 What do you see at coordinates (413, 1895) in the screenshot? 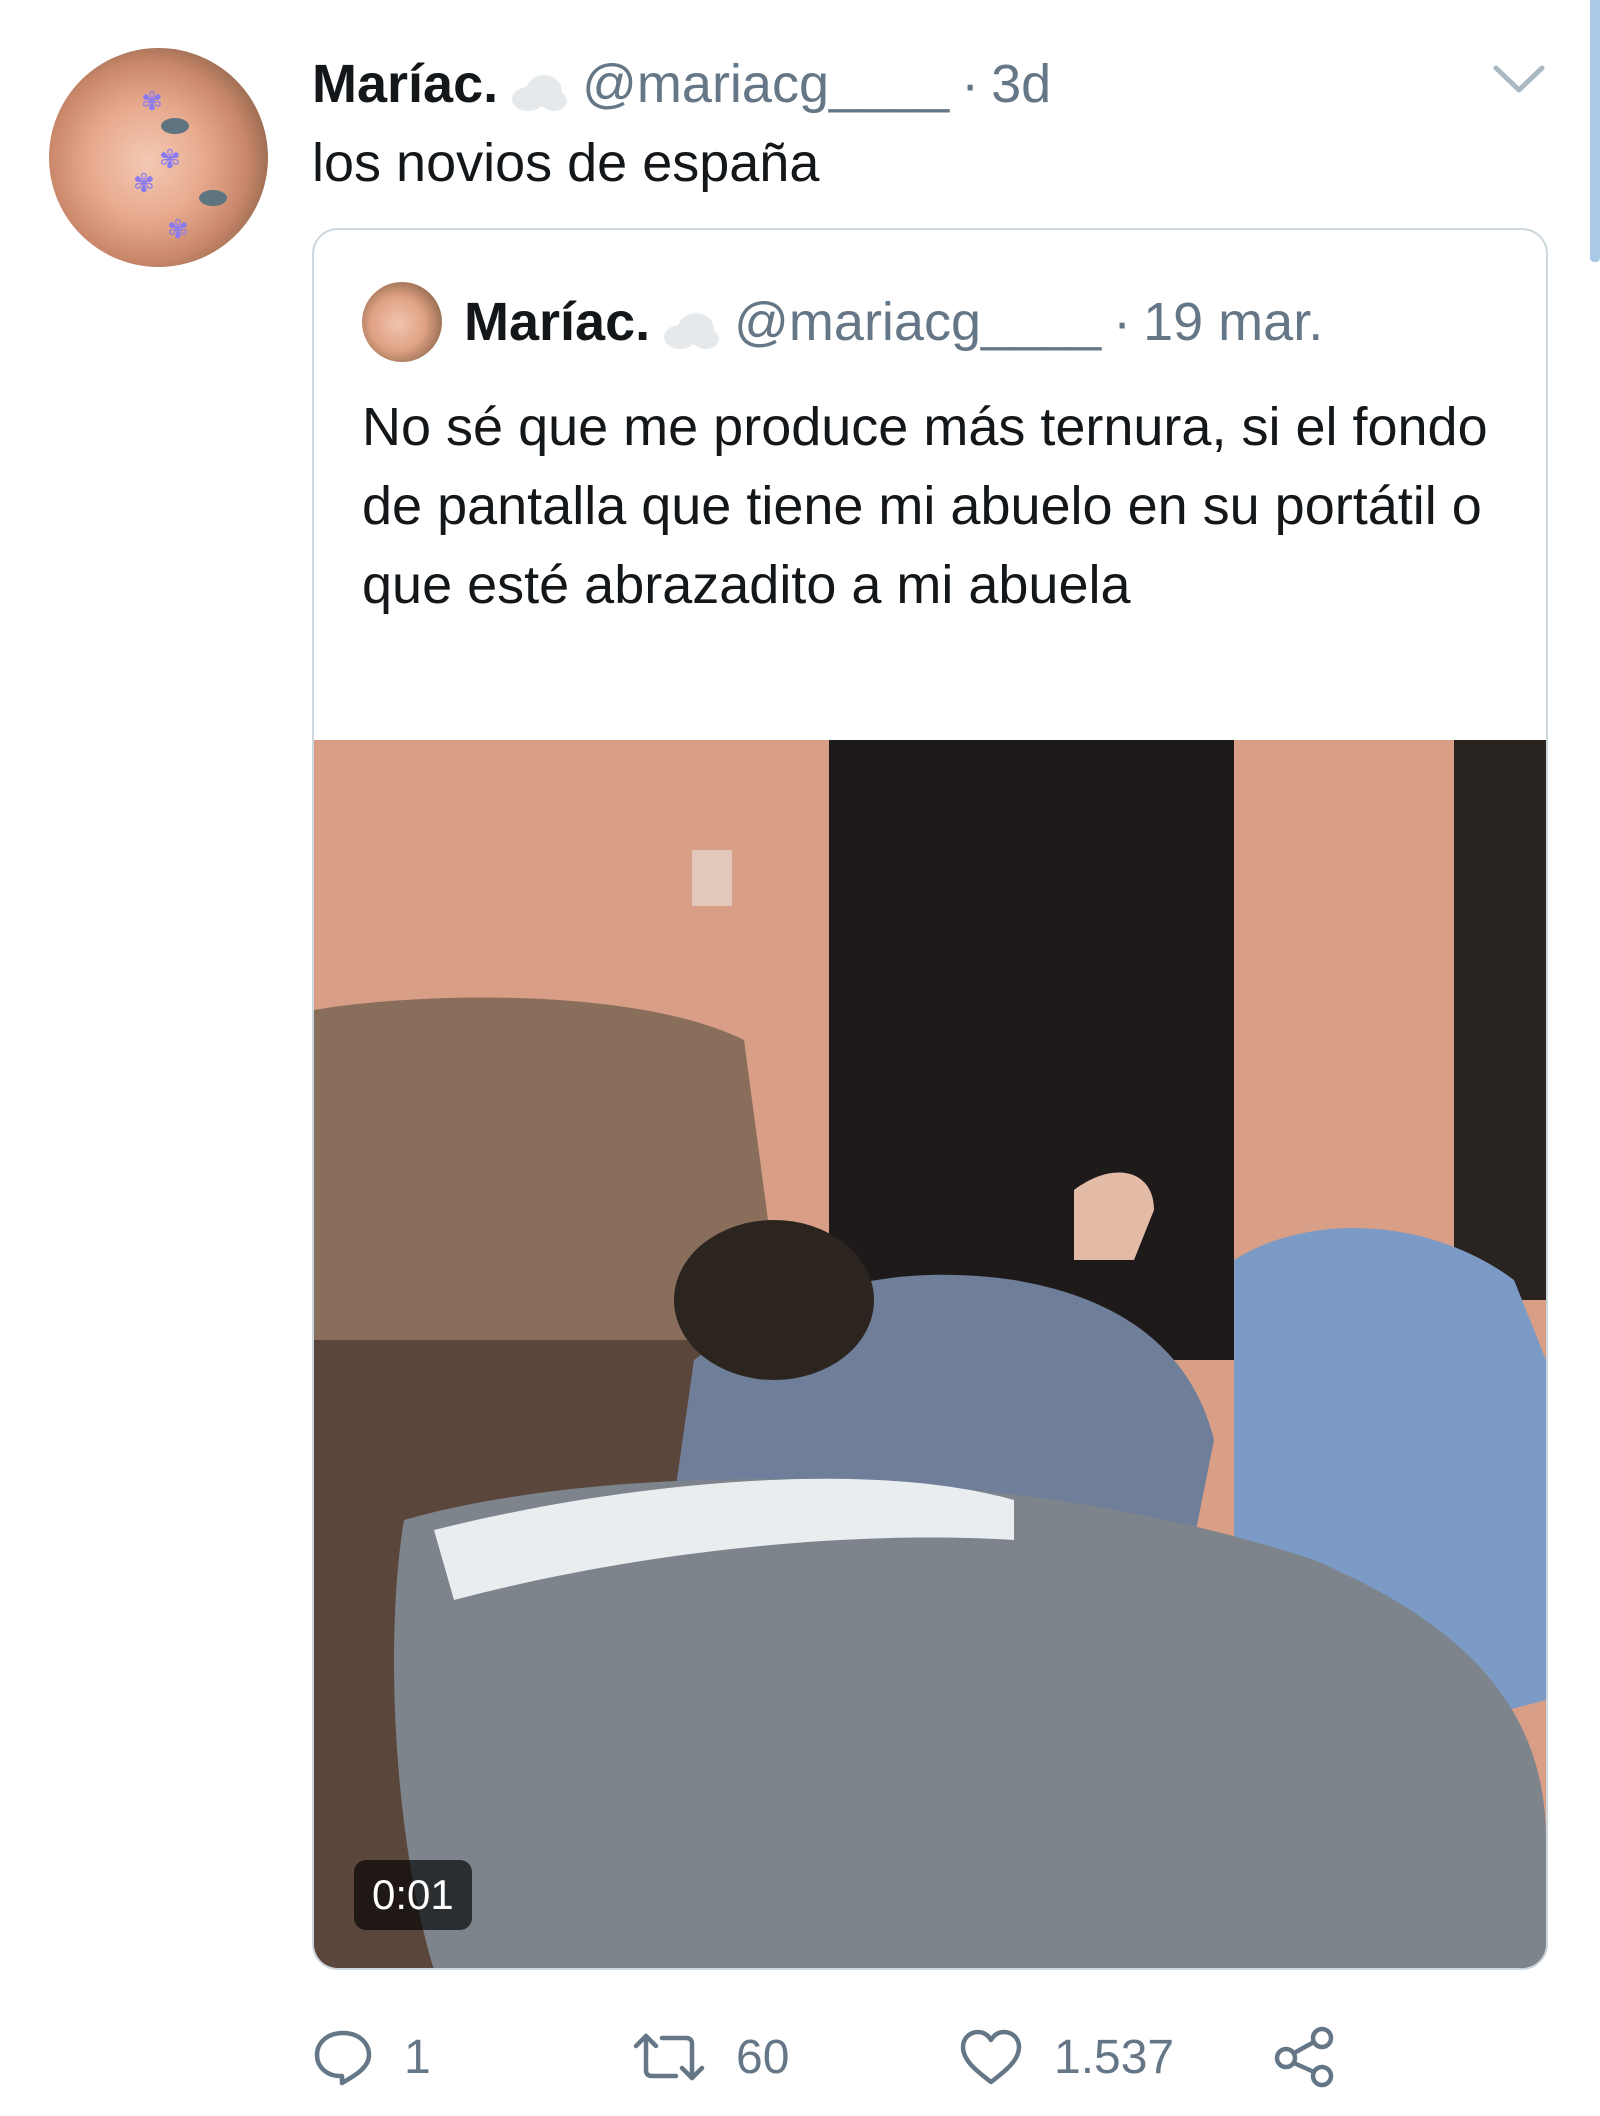
I see `video-duration-badge: 0:01` at bounding box center [413, 1895].